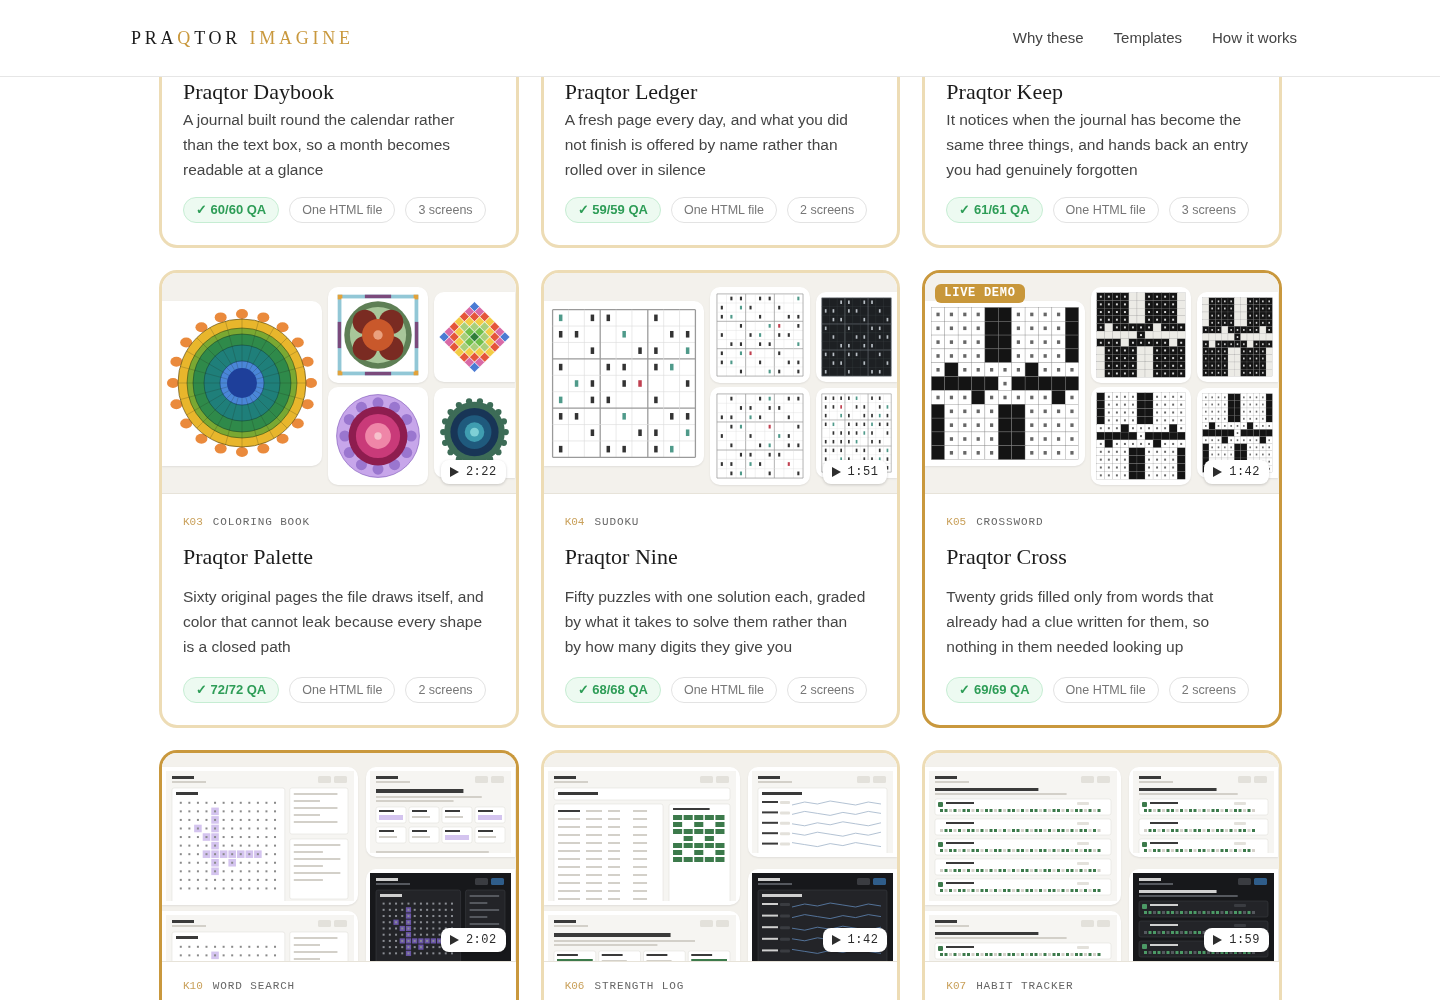  What do you see at coordinates (473, 940) in the screenshot?
I see `play-button: 2:02` at bounding box center [473, 940].